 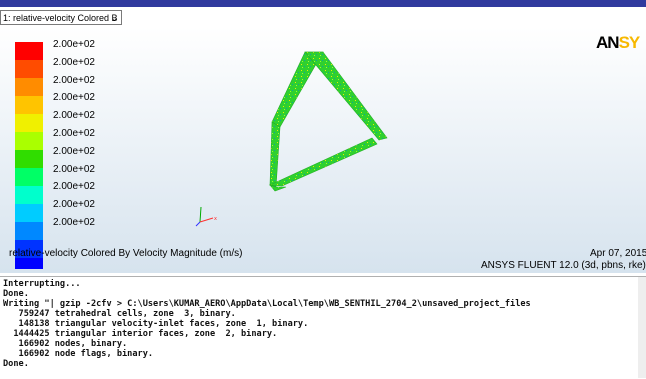 I want to click on display-window-selector-label: 1: relative-velocity Colored B, so click(x=60, y=18).